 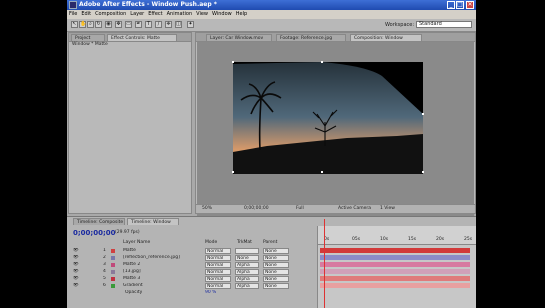 What do you see at coordinates (239, 37) in the screenshot?
I see `tab-layer-car-window: Layer: Car Window.mov` at bounding box center [239, 37].